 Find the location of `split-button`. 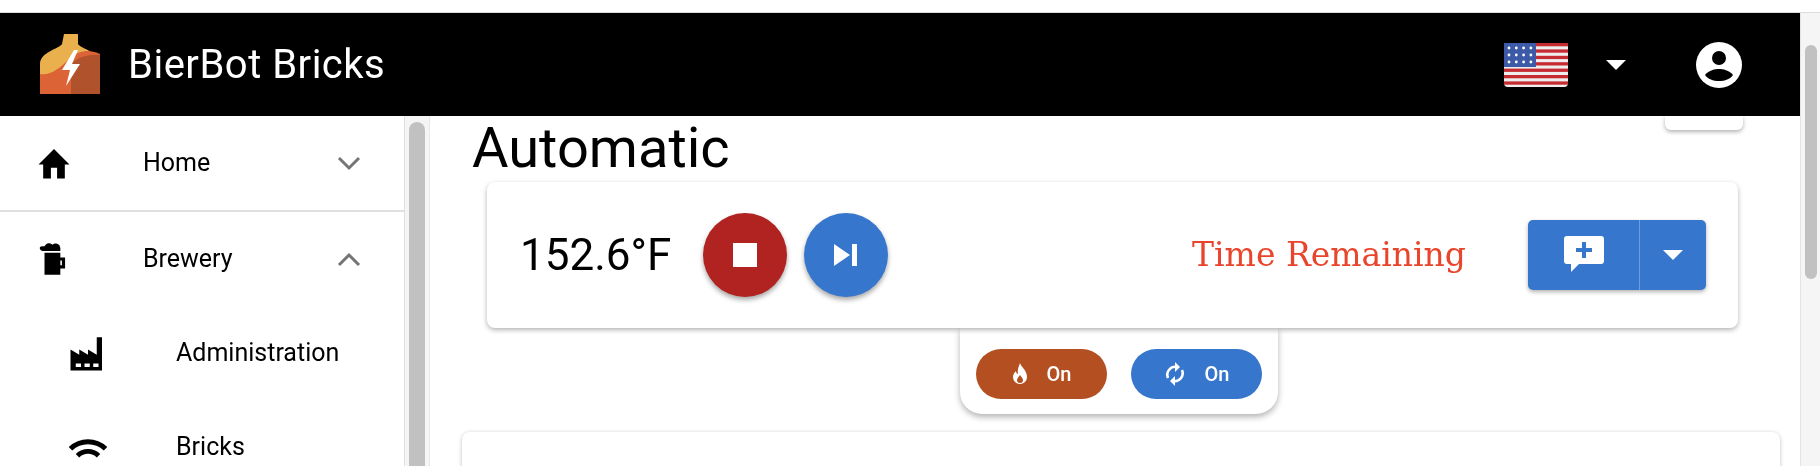

split-button is located at coordinates (1617, 255).